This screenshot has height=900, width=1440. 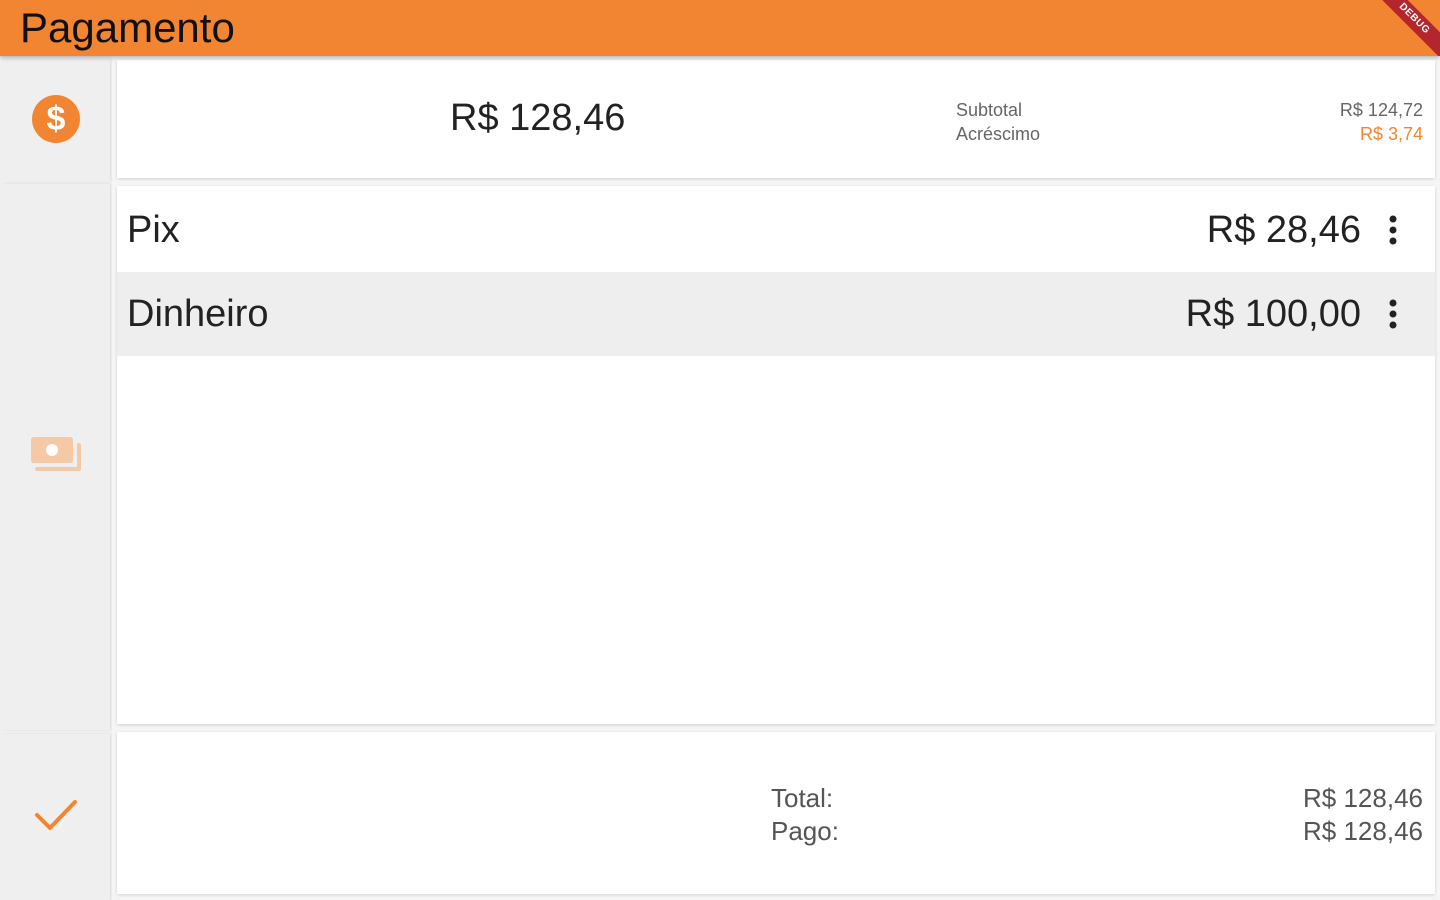 I want to click on summary-labels: Subtotal Acréscimo, so click(x=998, y=122).